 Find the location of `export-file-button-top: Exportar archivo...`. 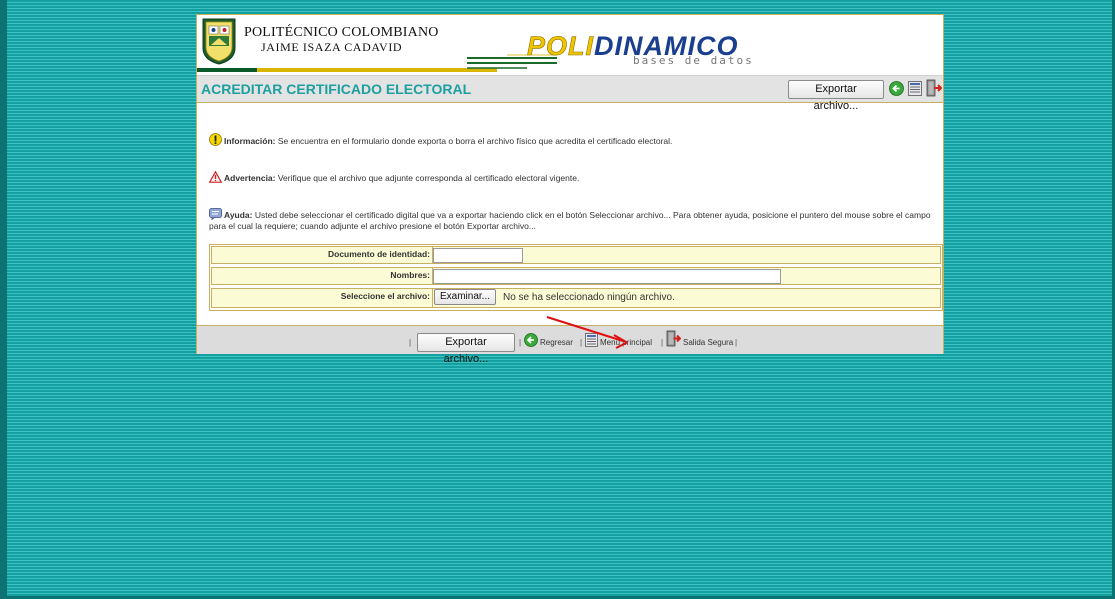

export-file-button-top: Exportar archivo... is located at coordinates (836, 96).